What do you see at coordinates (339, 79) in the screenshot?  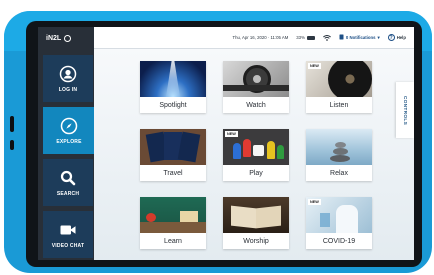 I see `vinyl-record-image: NEW` at bounding box center [339, 79].